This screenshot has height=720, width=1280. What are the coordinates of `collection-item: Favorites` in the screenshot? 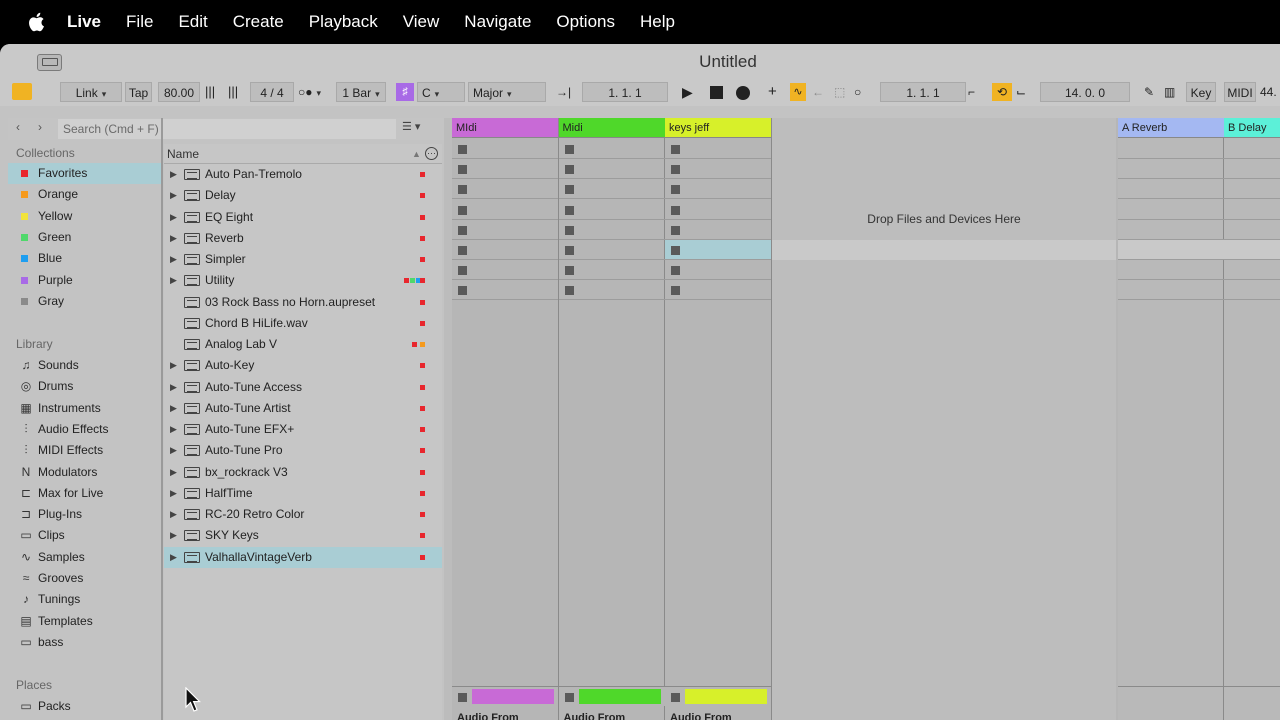 It's located at (84, 173).